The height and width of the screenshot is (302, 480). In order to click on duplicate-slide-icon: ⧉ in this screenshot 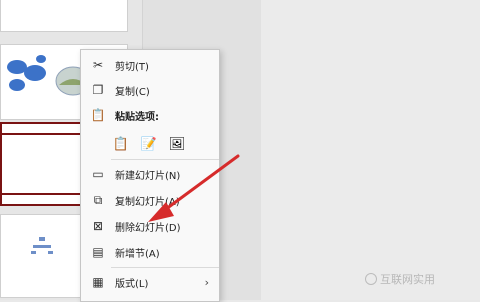, I will do `click(98, 199)`.